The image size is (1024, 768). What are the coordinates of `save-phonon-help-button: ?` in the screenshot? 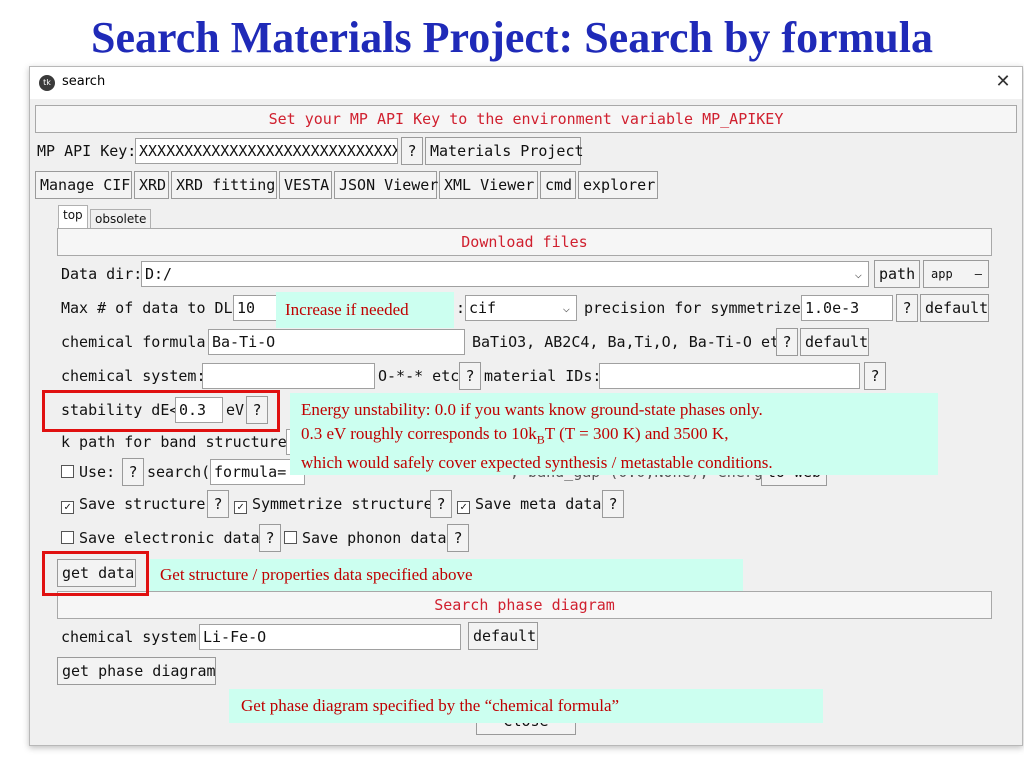 It's located at (458, 538).